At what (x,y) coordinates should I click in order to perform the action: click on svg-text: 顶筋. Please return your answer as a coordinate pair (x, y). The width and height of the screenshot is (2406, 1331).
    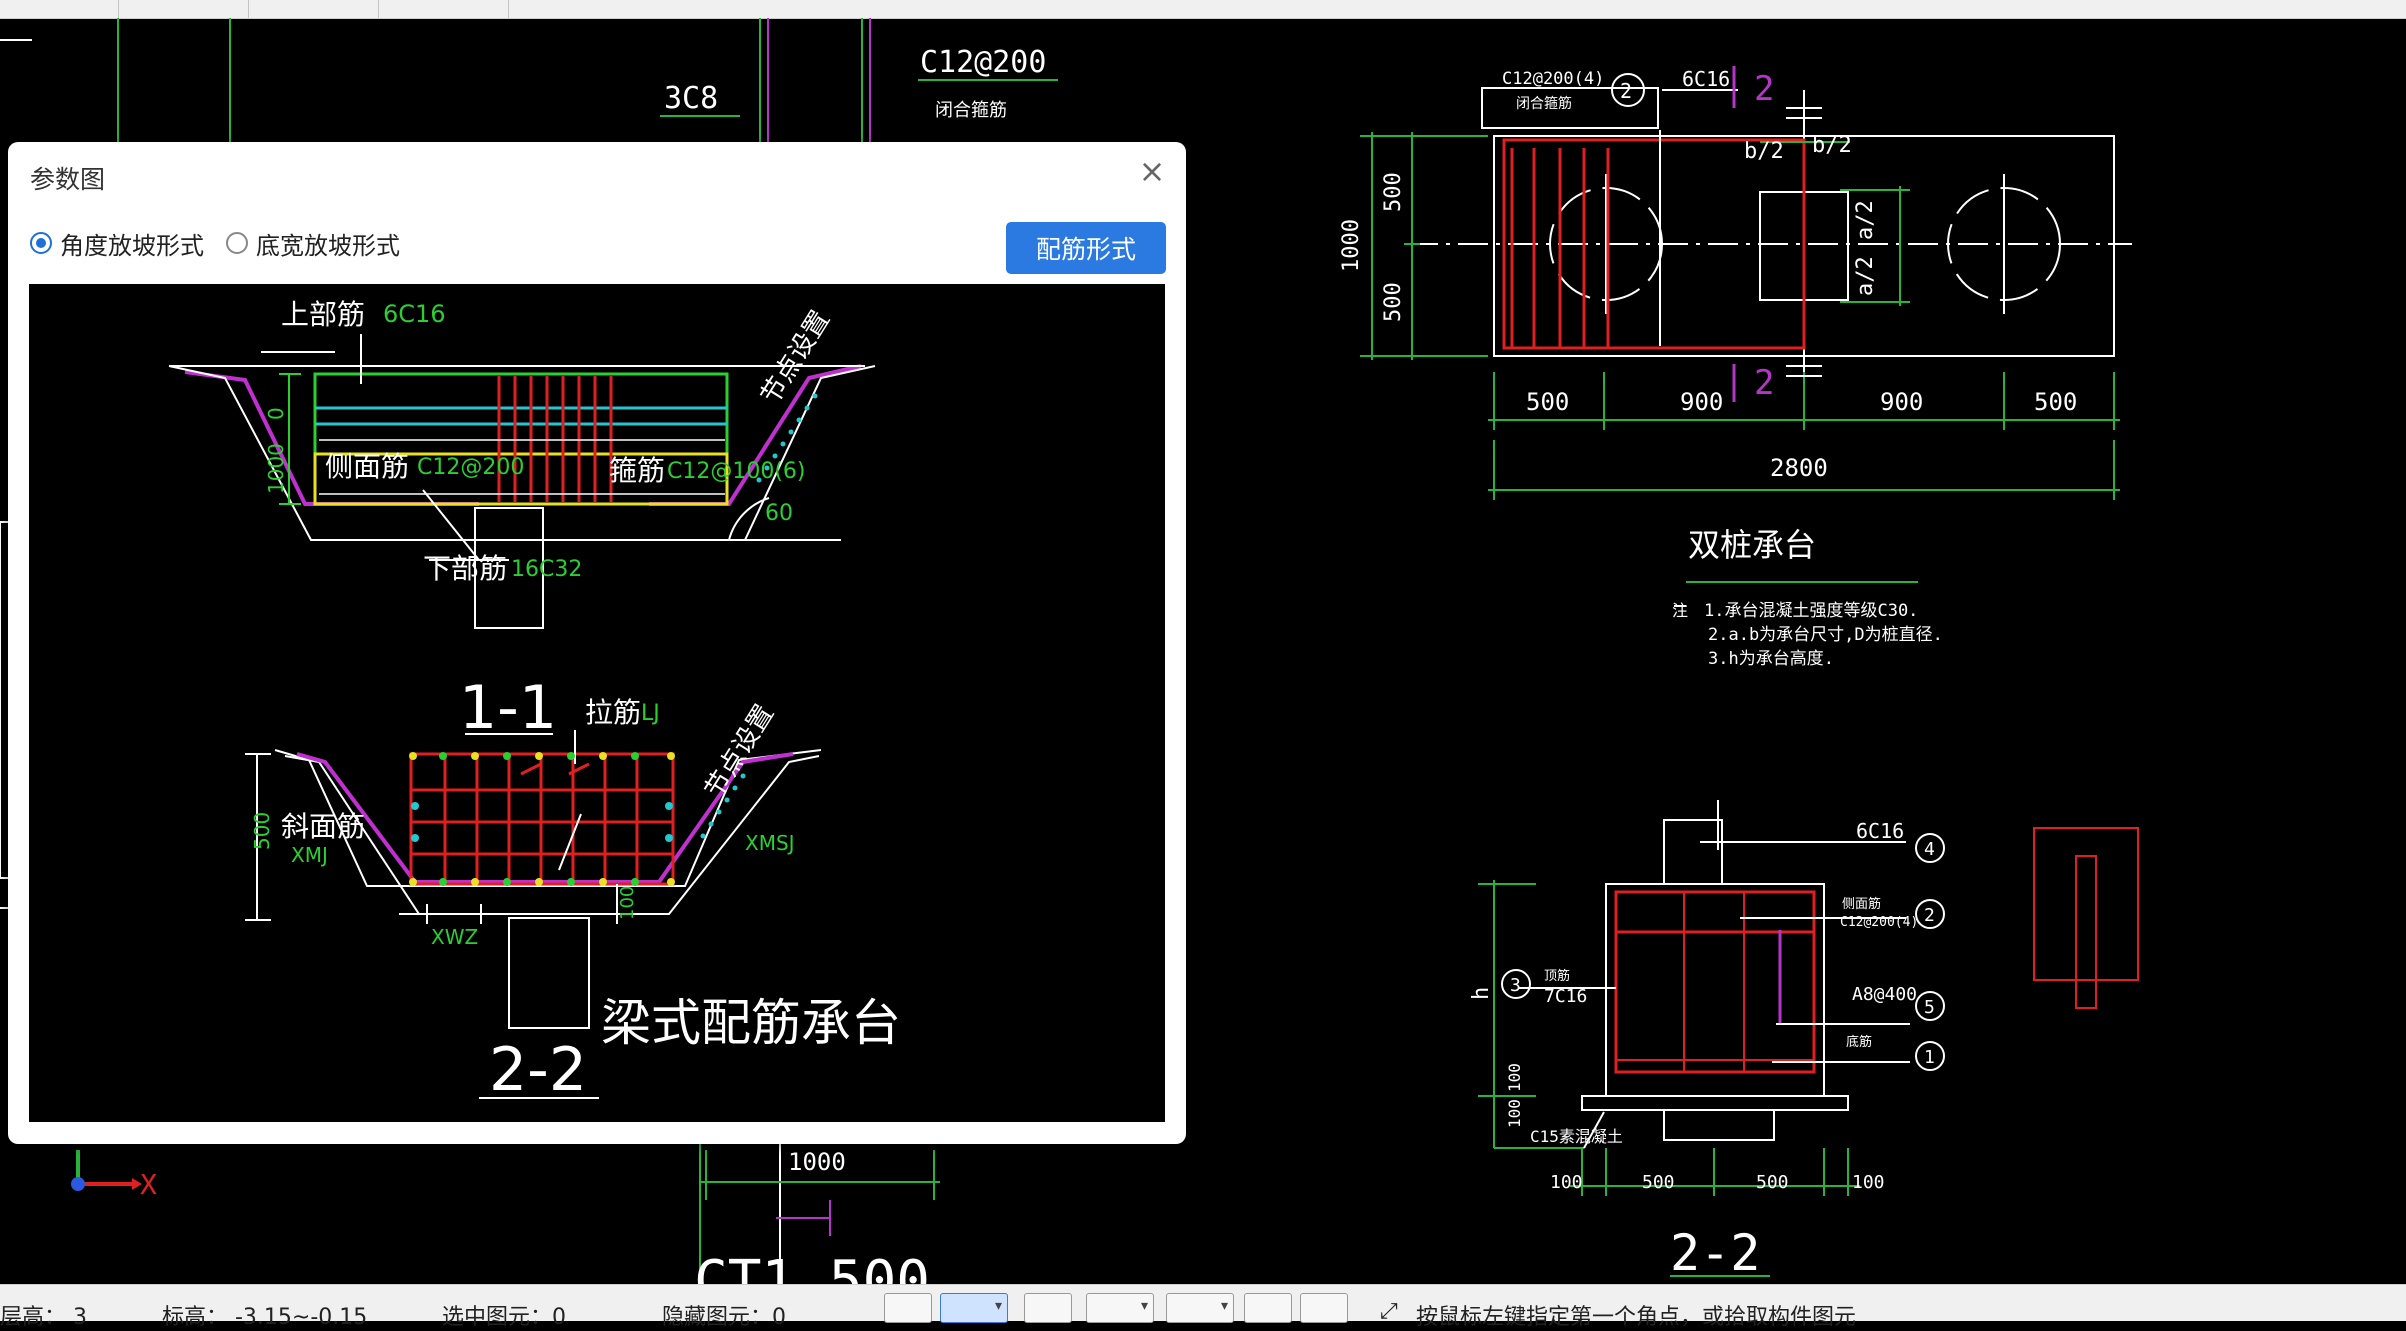
    Looking at the image, I should click on (1557, 976).